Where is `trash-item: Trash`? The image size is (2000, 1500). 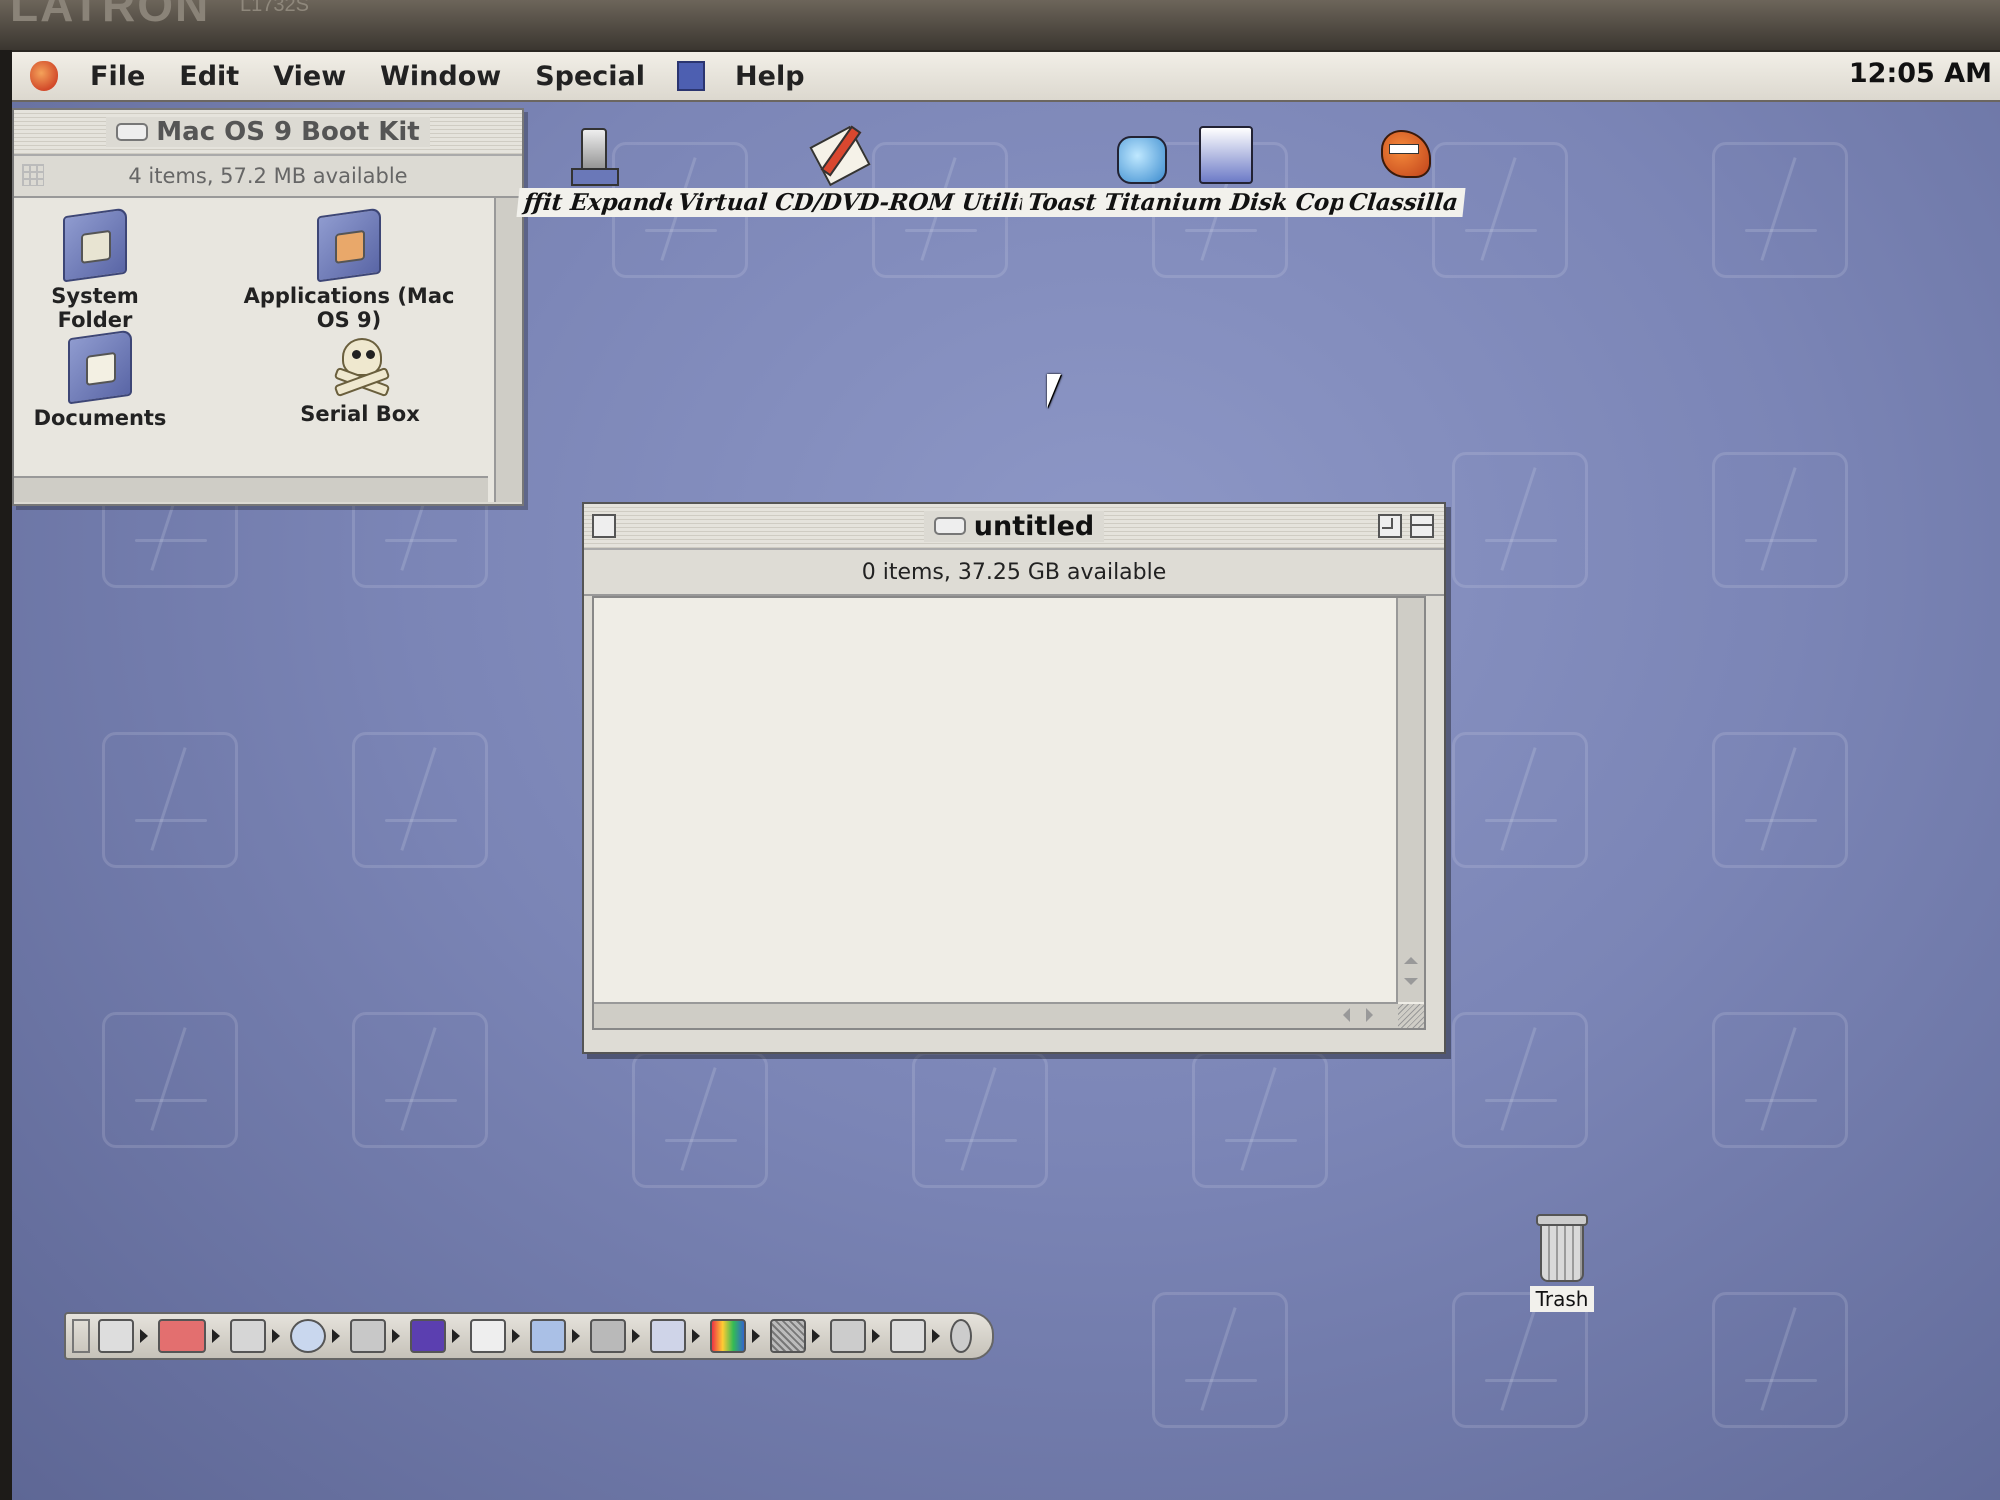 trash-item: Trash is located at coordinates (1562, 1263).